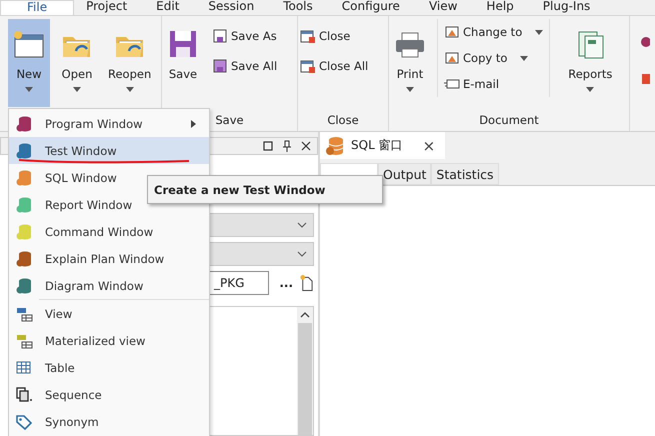 The height and width of the screenshot is (436, 655). Describe the element at coordinates (343, 121) in the screenshot. I see `group-label: Close` at that location.